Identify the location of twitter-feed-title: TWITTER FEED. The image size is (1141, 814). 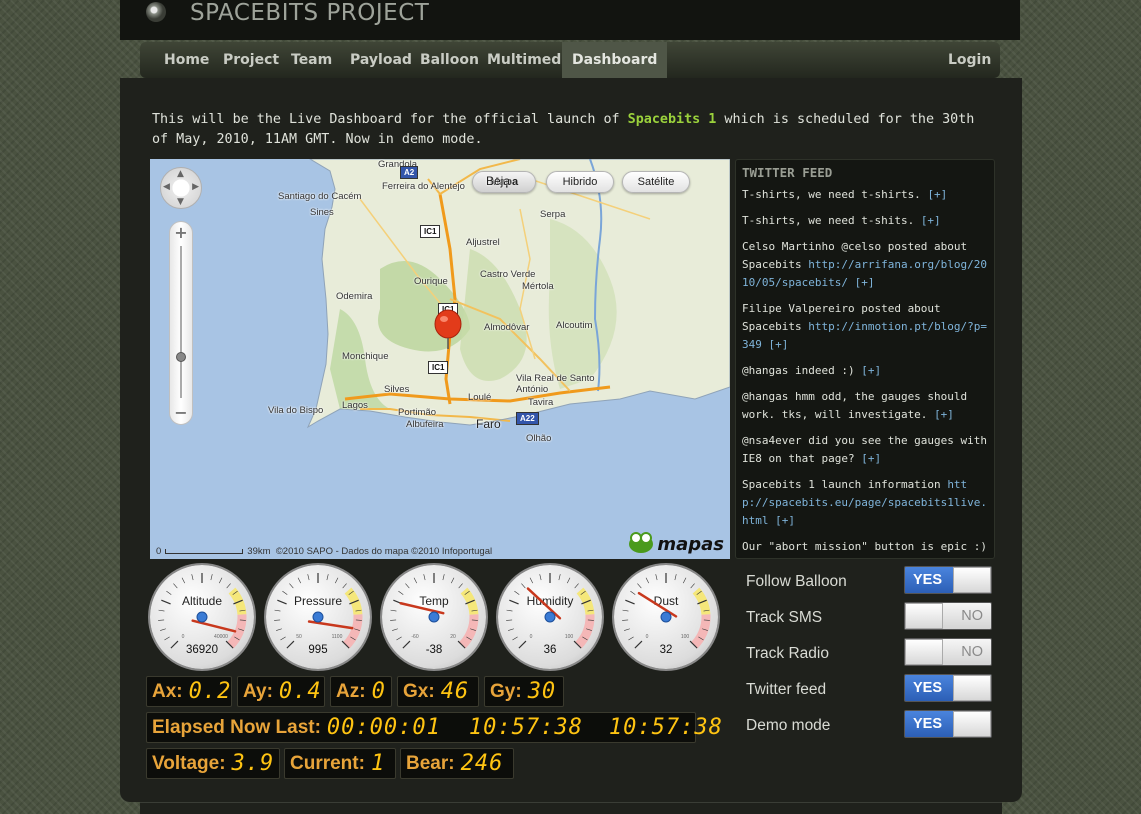
(787, 172).